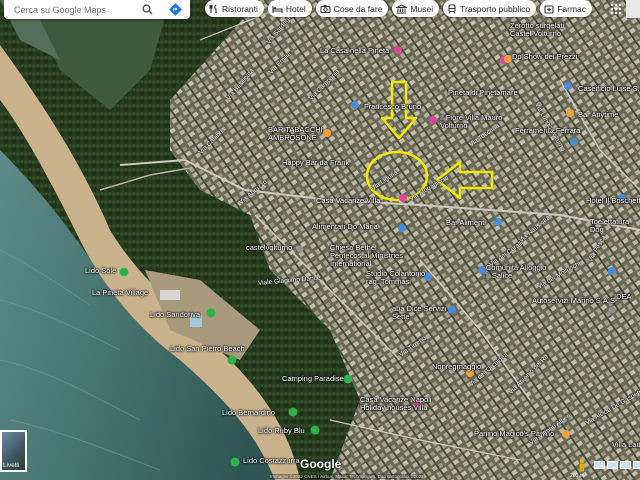 The image size is (640, 480). What do you see at coordinates (76, 9) in the screenshot?
I see `search-input` at bounding box center [76, 9].